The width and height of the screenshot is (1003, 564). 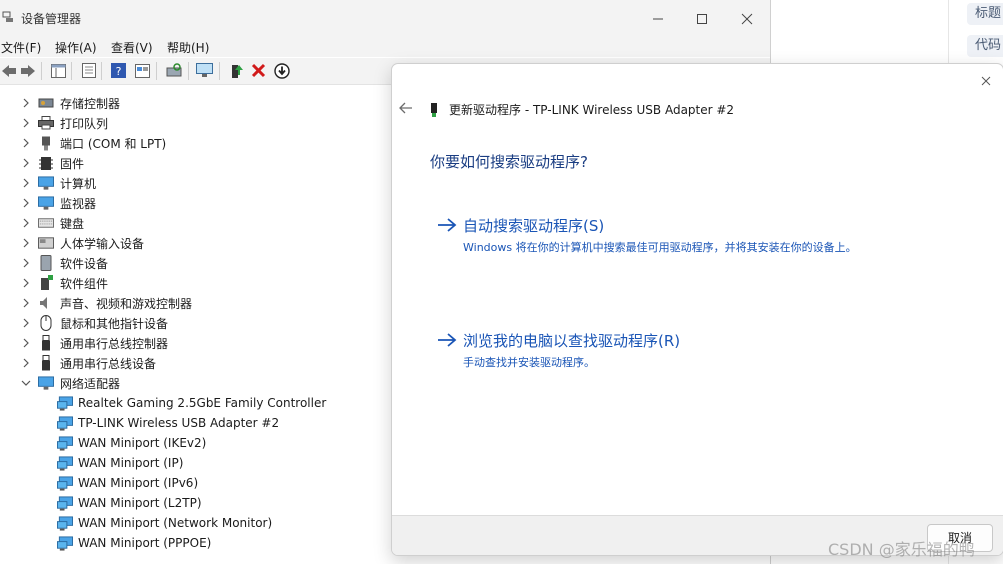 I want to click on keyboard-icon, so click(x=46, y=223).